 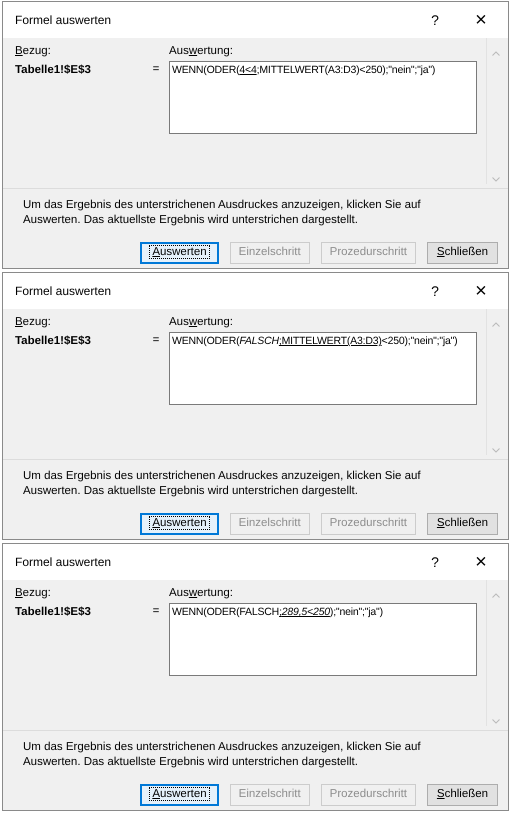 I want to click on formula-box: WENN(ODER(4<4;MITTELWERT(A3:D3)<250);"nein";"ja"), so click(x=323, y=97).